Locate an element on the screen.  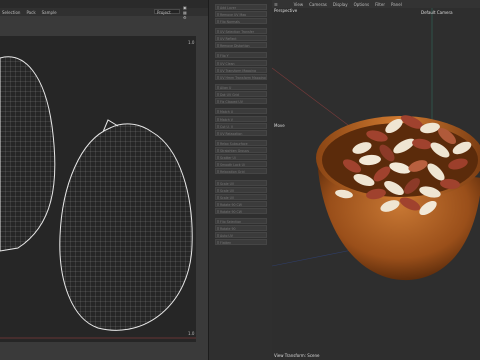
cmd-button: UV Relaxation is located at coordinates (241, 133).